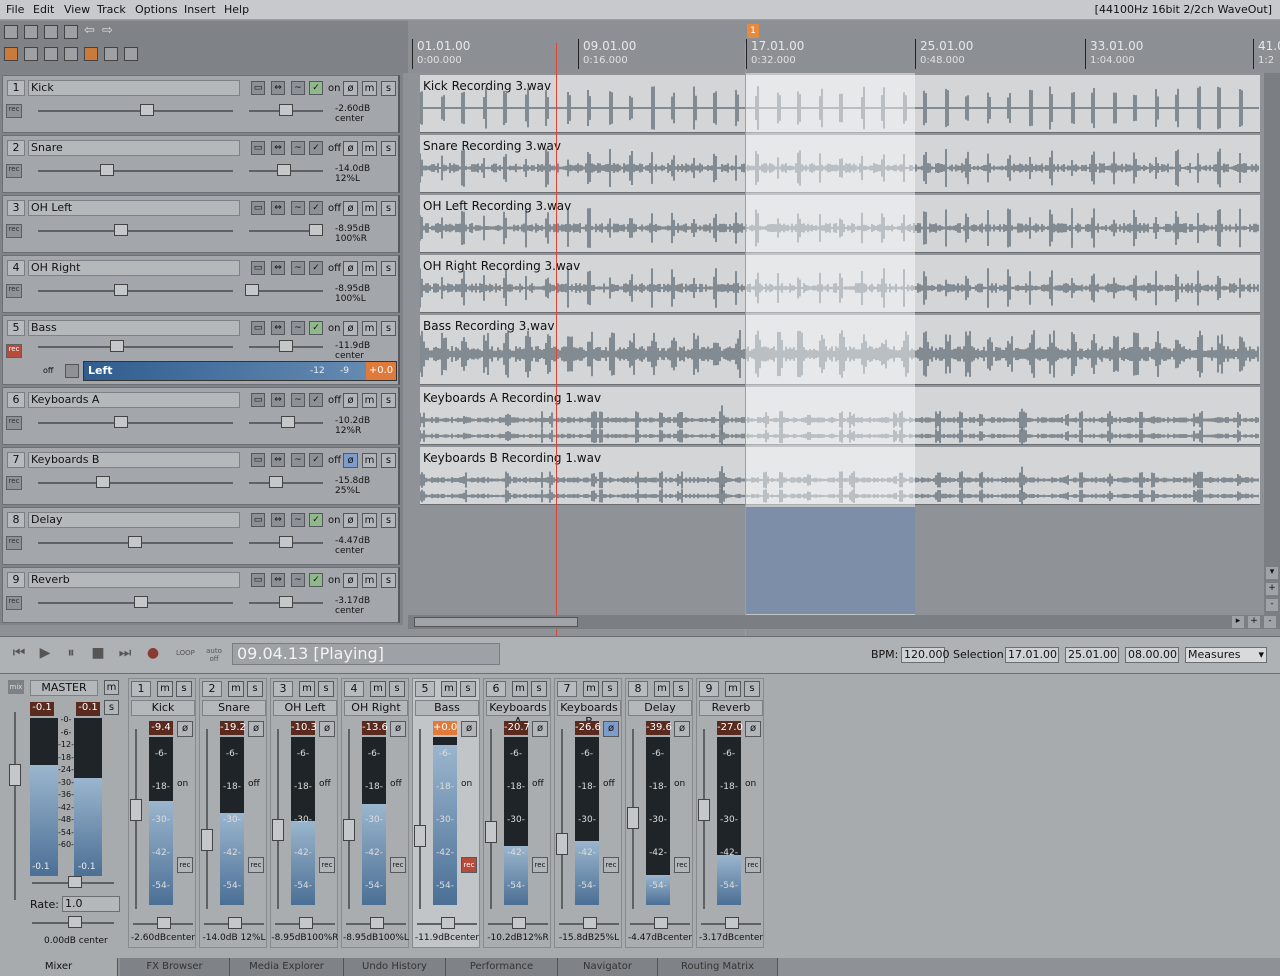  Describe the element at coordinates (73, 922) in the screenshot. I see `master-pan-slider` at that location.